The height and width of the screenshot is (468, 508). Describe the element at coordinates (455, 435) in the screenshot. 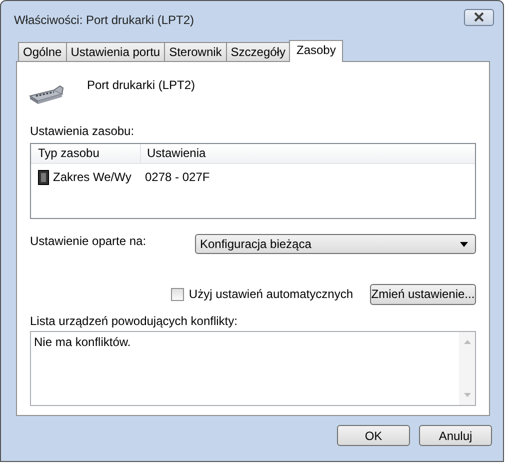

I see `dialog-button: Anuluj` at that location.